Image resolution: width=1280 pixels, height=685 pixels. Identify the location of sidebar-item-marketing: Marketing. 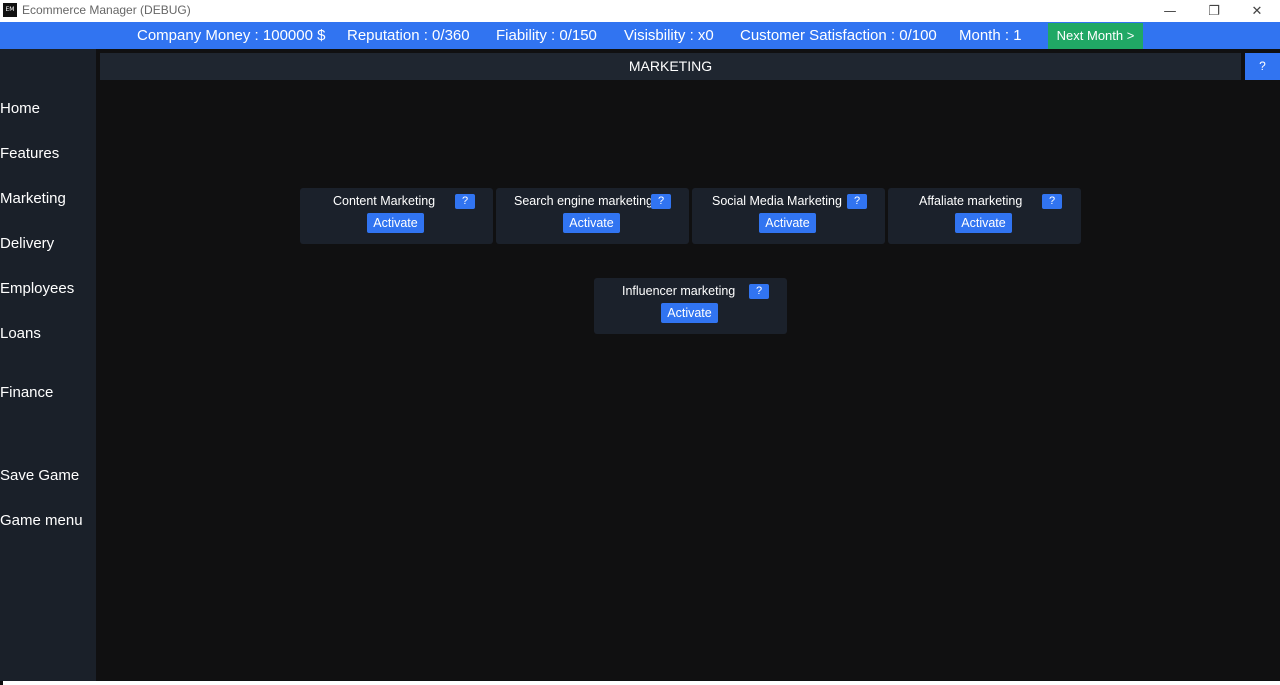
(33, 198).